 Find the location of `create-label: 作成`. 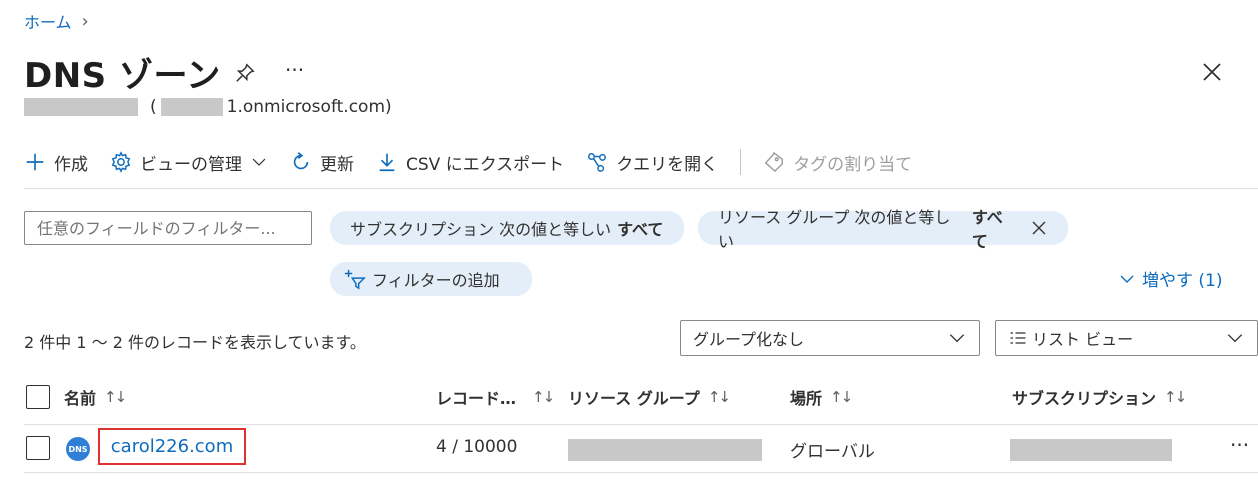

create-label: 作成 is located at coordinates (71, 164).